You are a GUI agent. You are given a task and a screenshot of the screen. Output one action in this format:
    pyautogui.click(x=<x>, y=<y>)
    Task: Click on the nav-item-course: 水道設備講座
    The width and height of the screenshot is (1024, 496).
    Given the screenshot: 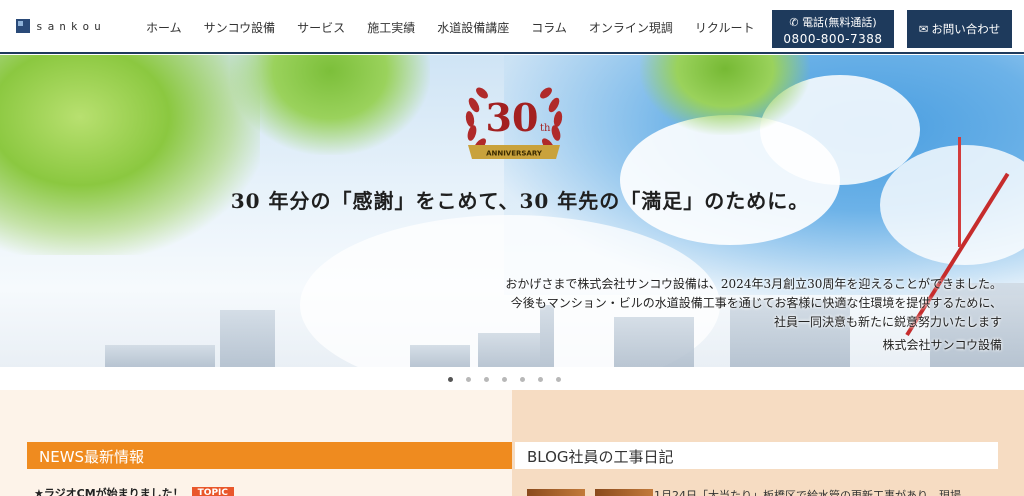 What is the action you would take?
    pyautogui.click(x=473, y=27)
    